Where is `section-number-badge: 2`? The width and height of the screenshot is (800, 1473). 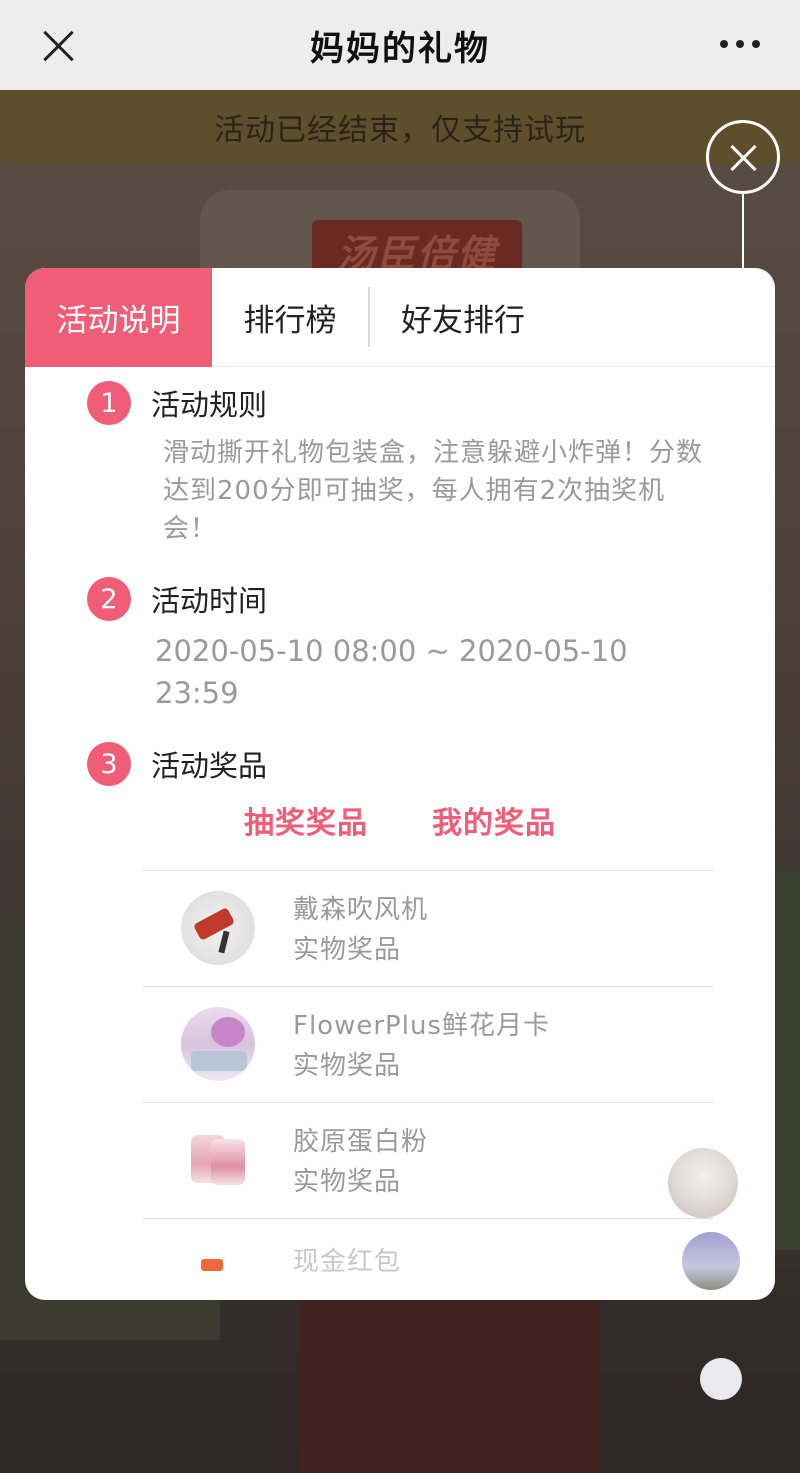
section-number-badge: 2 is located at coordinates (109, 599).